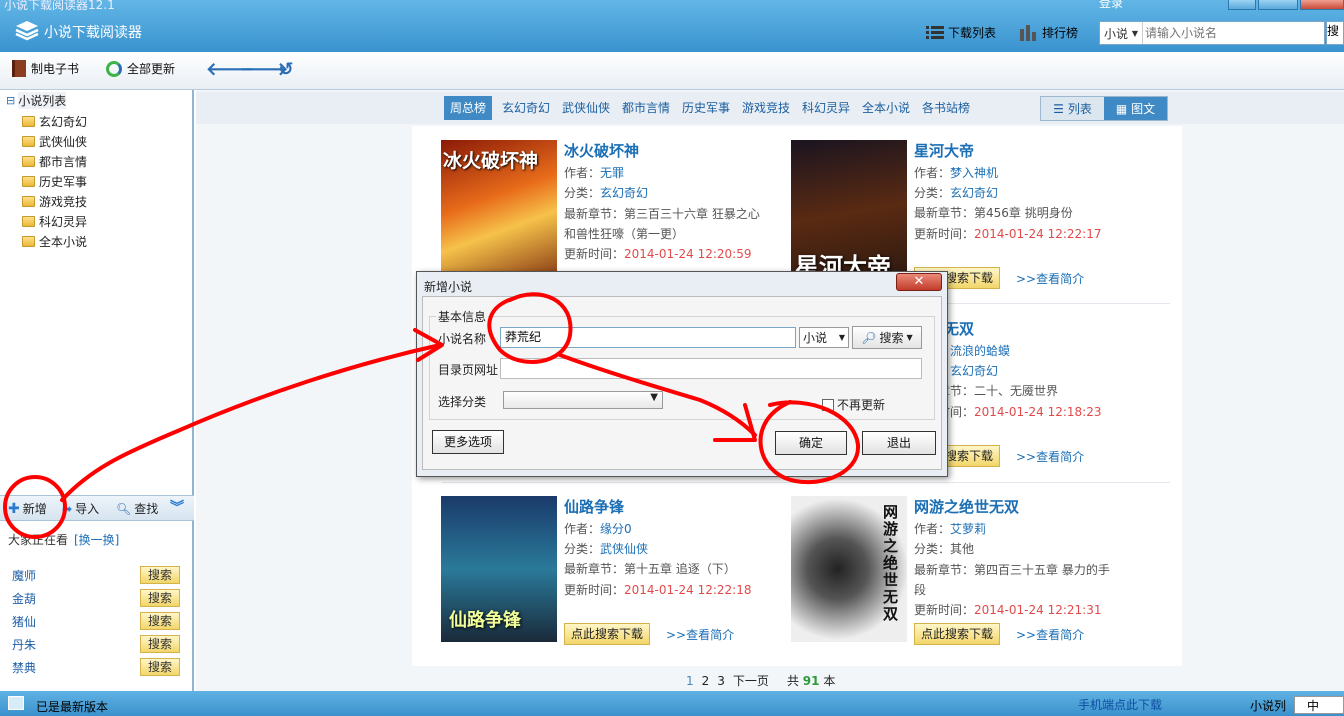  Describe the element at coordinates (1335, 33) in the screenshot. I see `search-button: 搜` at that location.